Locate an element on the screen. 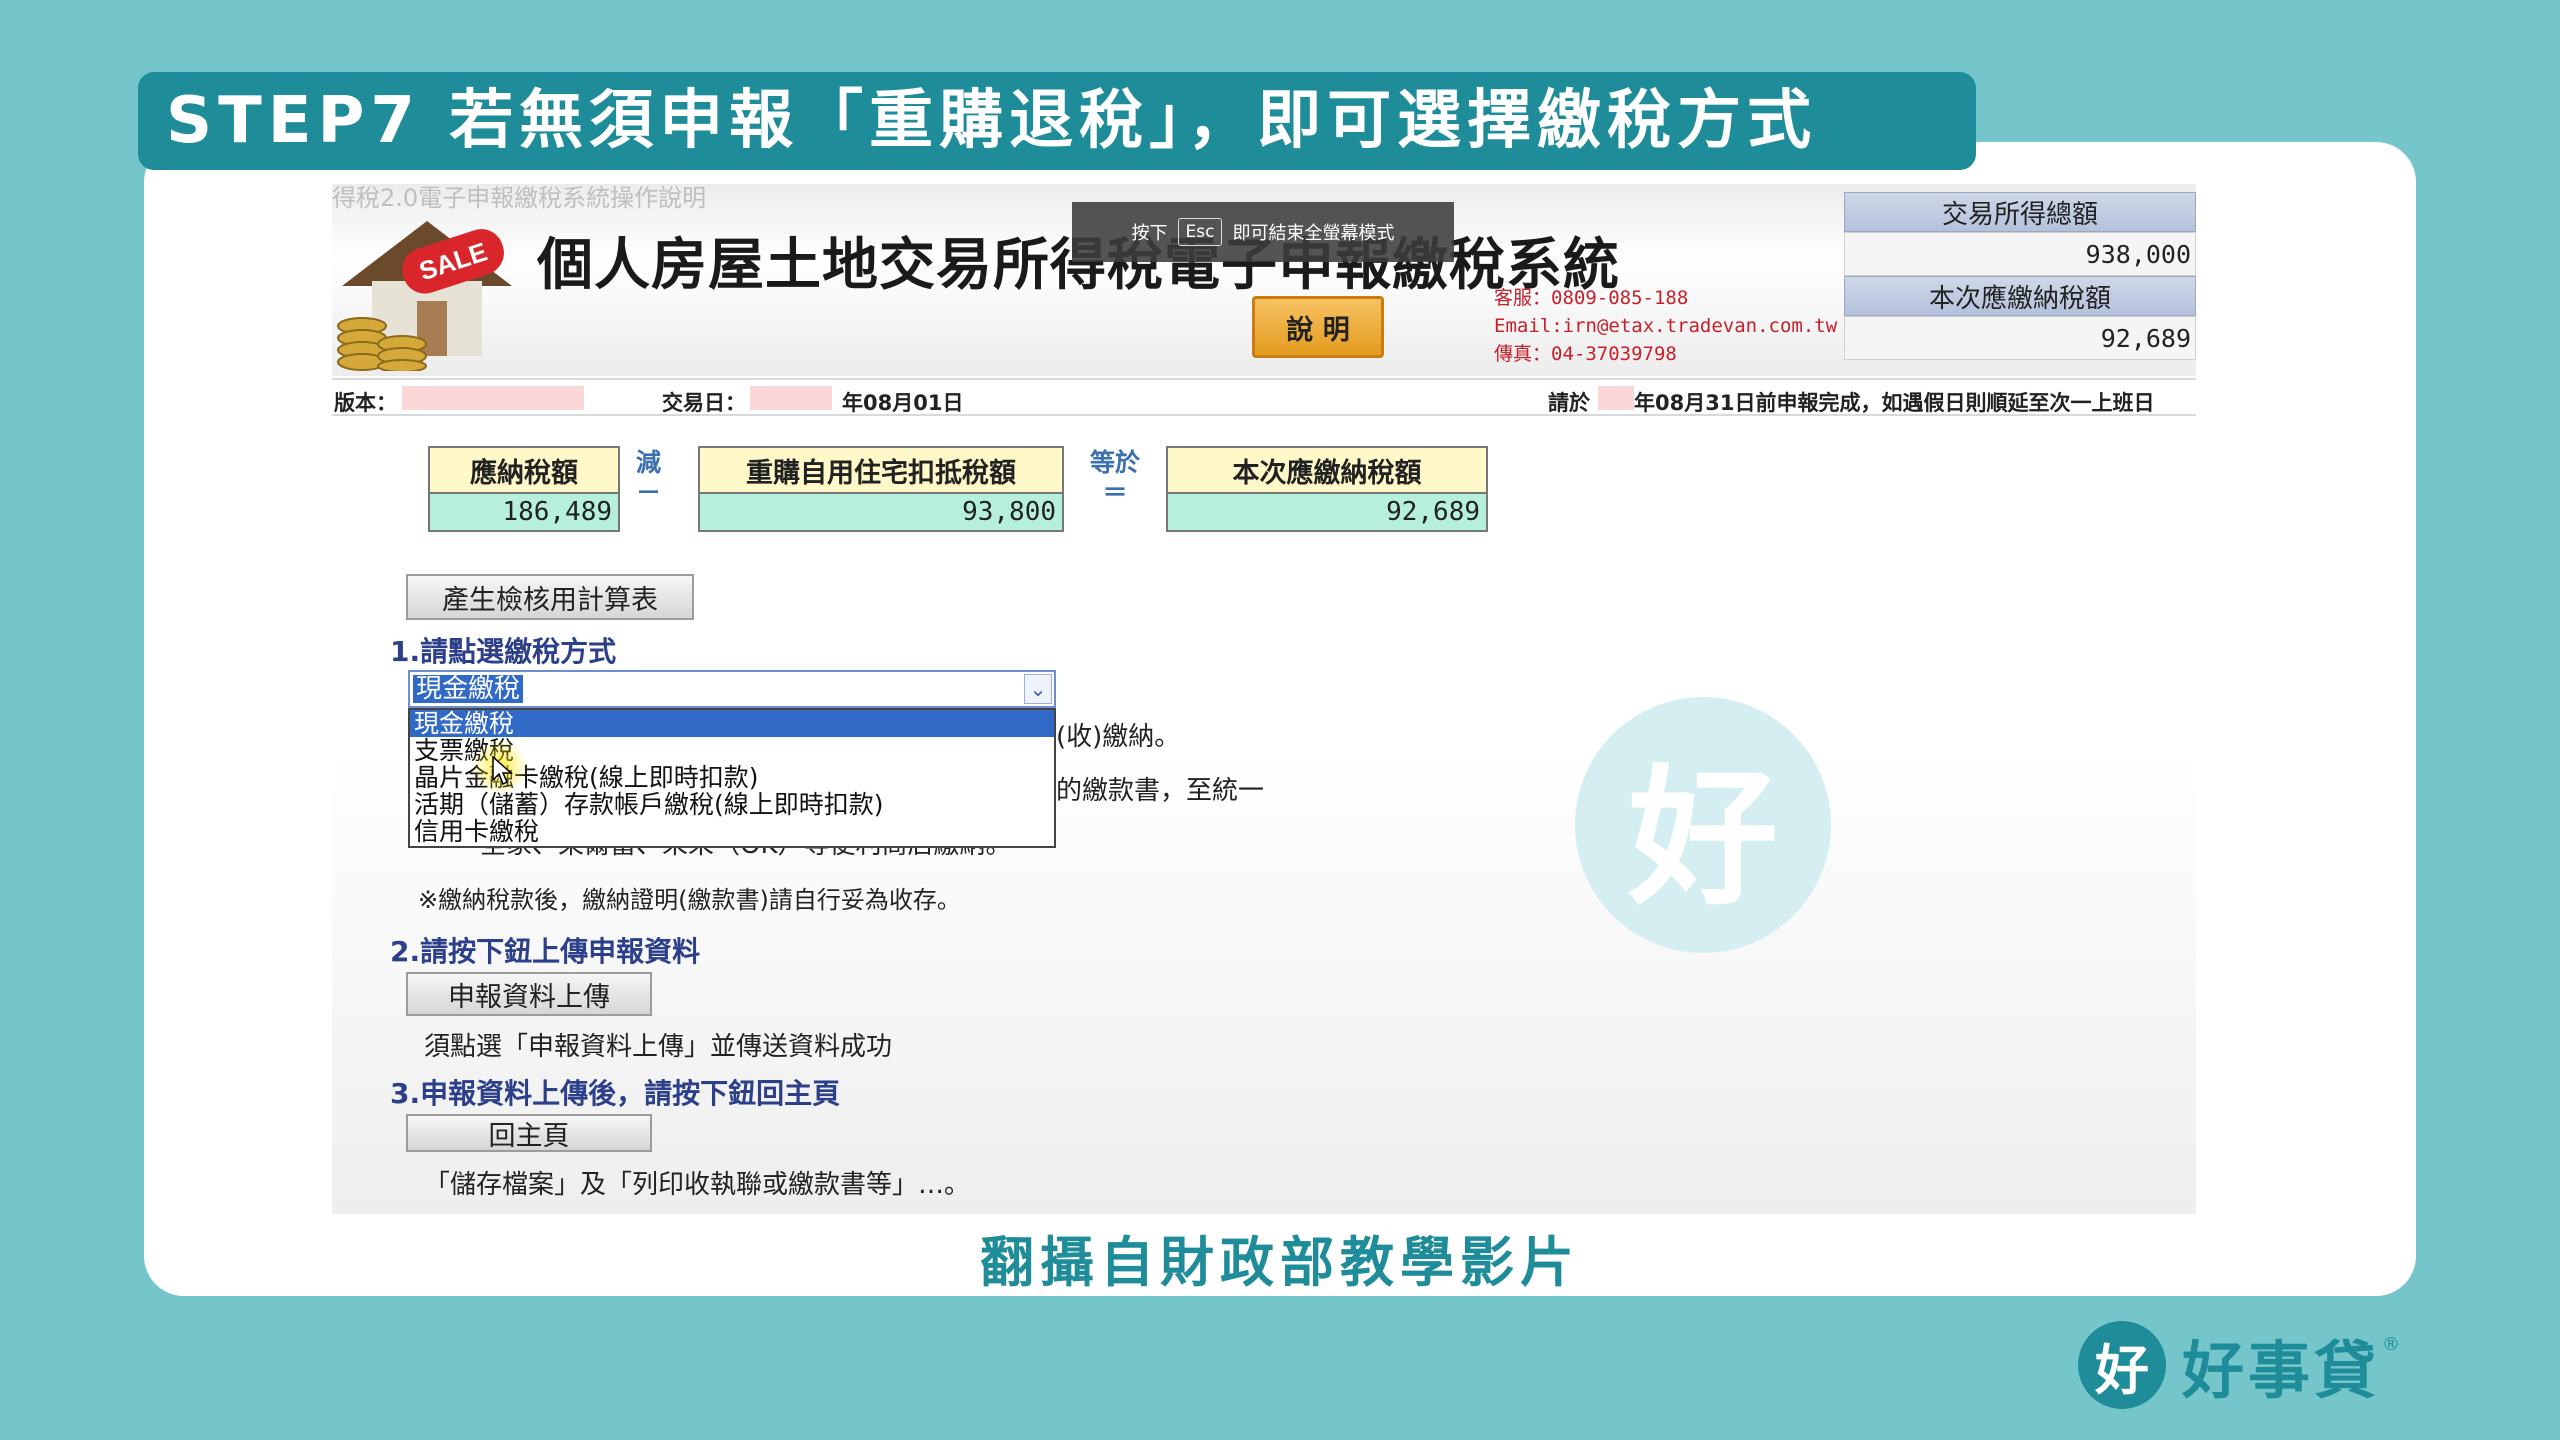 The image size is (2560, 1440). equals-label: 等於 is located at coordinates (1115, 462).